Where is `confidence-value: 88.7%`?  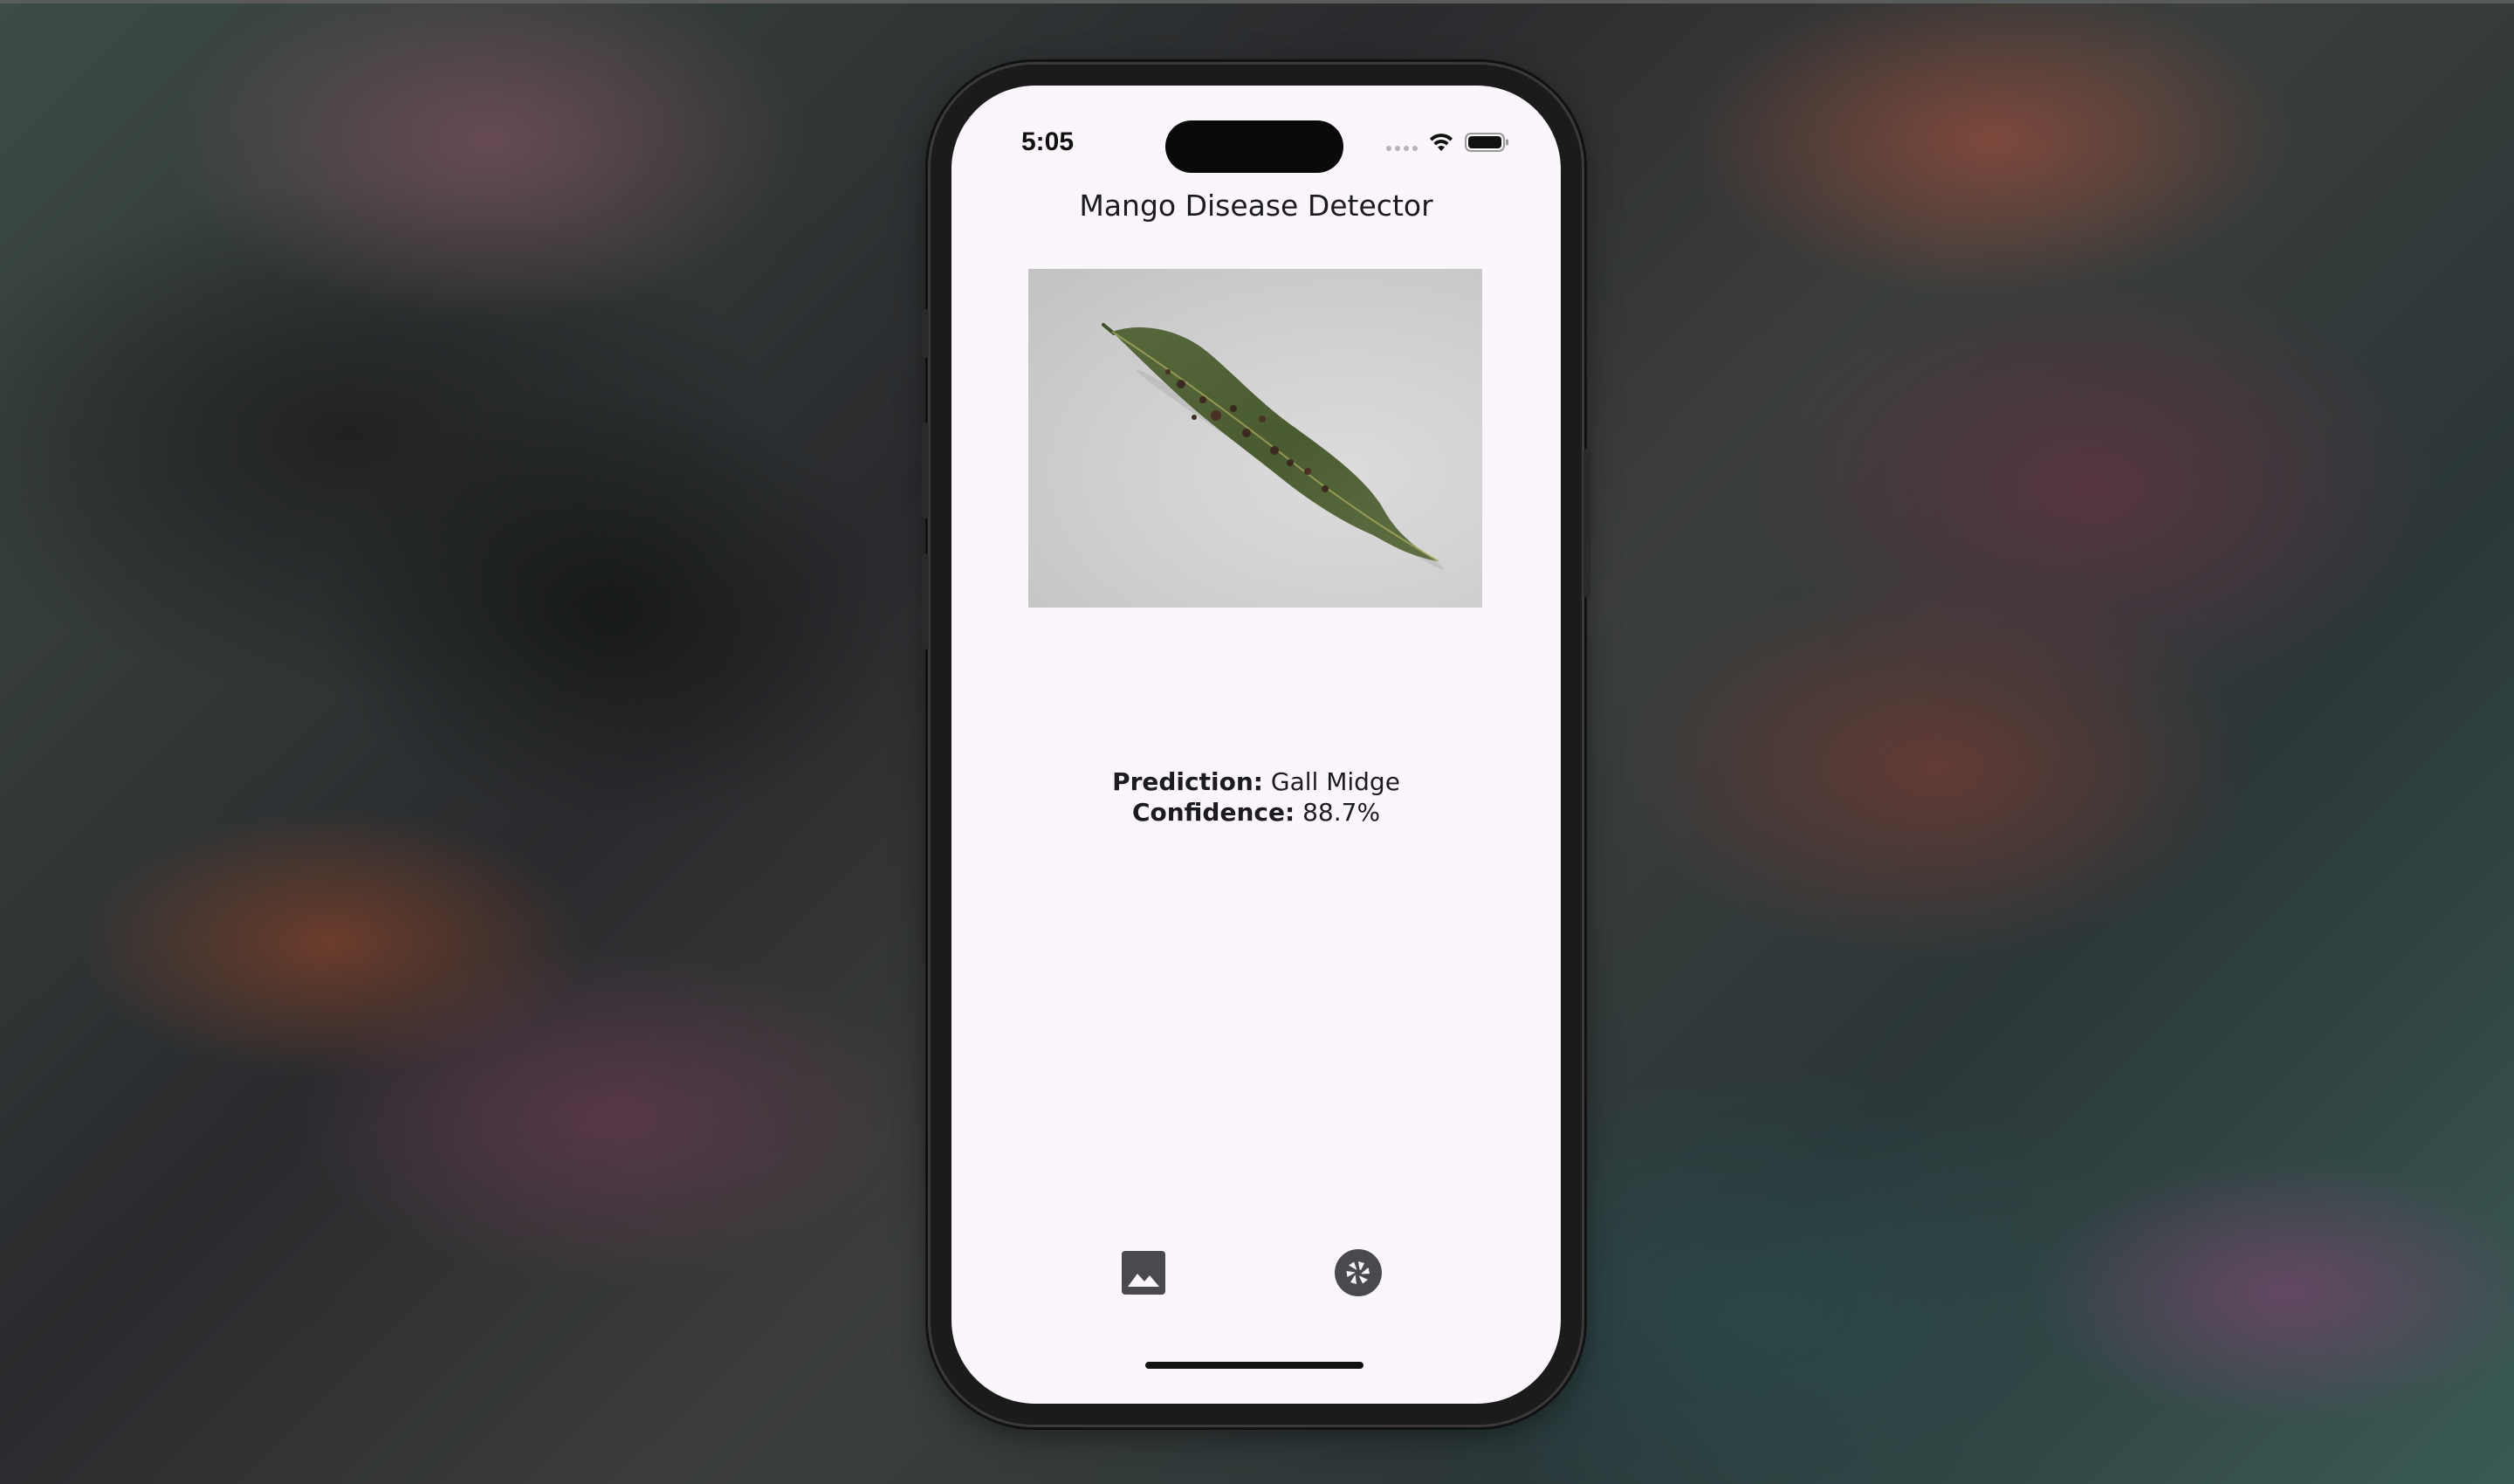
confidence-value: 88.7% is located at coordinates (1342, 812).